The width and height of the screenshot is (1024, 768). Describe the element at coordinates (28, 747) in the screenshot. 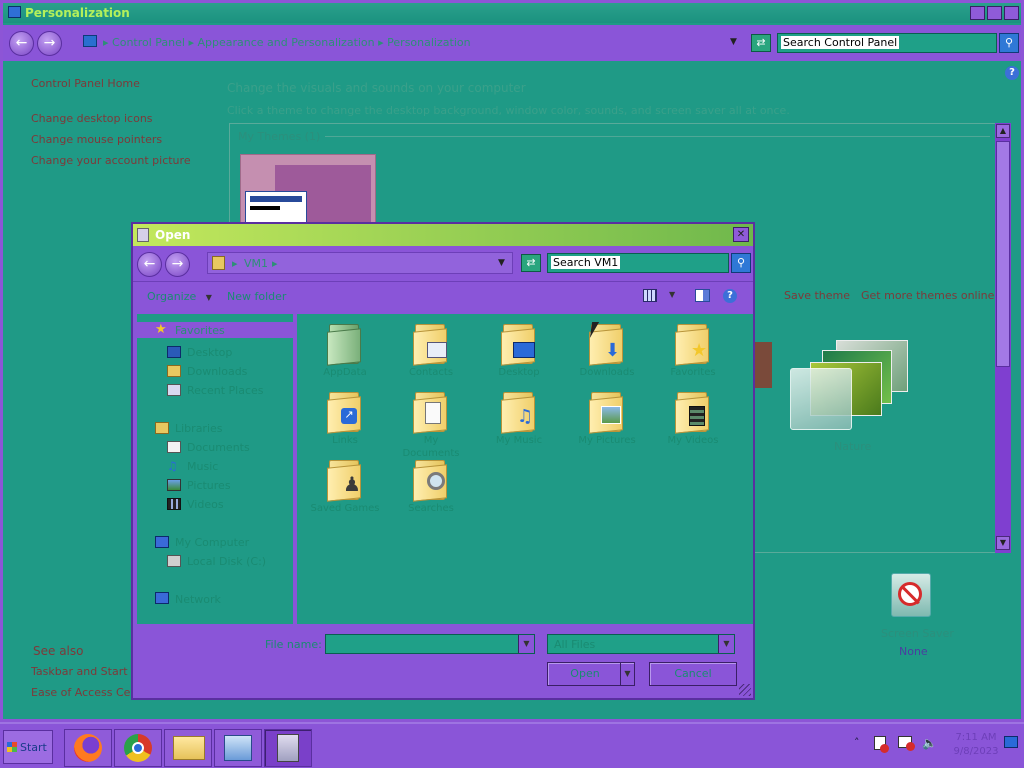

I see `start-button: Start` at that location.